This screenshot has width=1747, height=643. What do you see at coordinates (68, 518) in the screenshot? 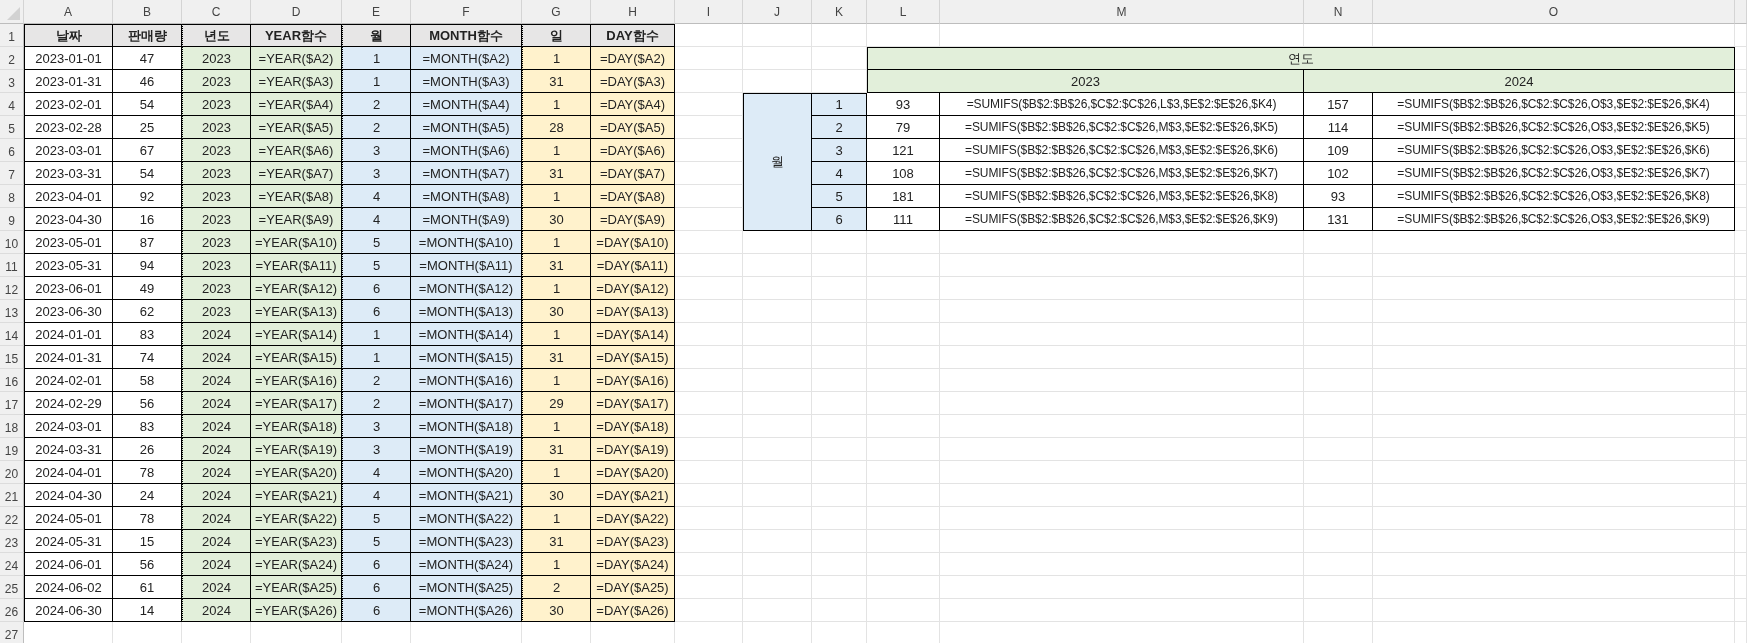
I see `table-cell: 2024-05-01` at bounding box center [68, 518].